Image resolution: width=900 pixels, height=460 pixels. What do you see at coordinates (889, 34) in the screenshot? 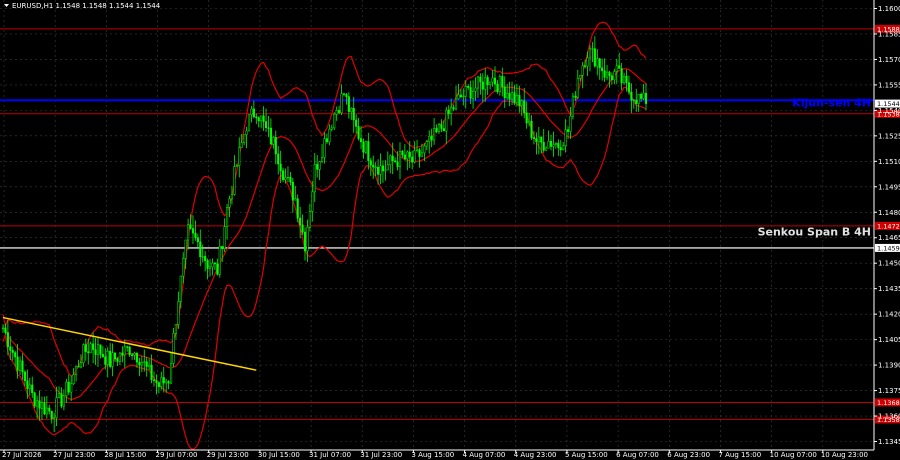
I see `y-tick-label: 1.1585` at bounding box center [889, 34].